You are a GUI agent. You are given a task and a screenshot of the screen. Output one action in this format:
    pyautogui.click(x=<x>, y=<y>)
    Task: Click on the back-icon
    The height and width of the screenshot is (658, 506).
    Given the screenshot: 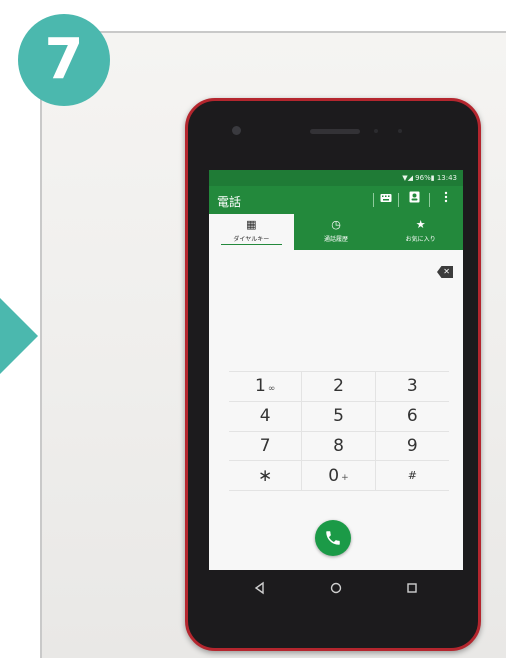 What is the action you would take?
    pyautogui.click(x=260, y=588)
    